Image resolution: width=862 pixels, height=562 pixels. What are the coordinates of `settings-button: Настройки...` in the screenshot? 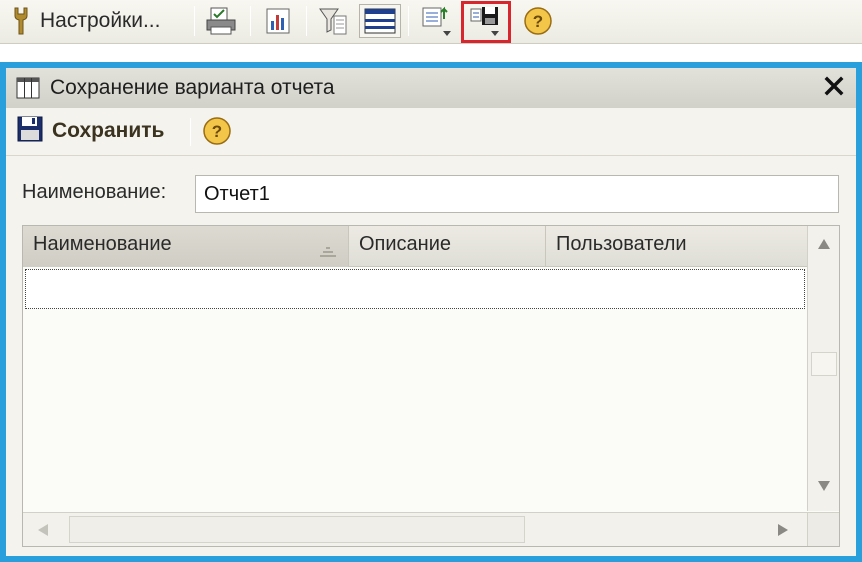 It's located at (101, 21).